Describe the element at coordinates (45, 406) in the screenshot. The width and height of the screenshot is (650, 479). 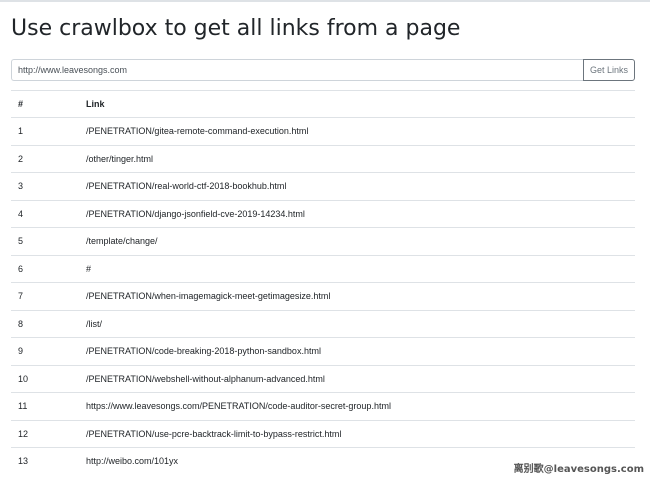
I see `row-number: 11` at that location.